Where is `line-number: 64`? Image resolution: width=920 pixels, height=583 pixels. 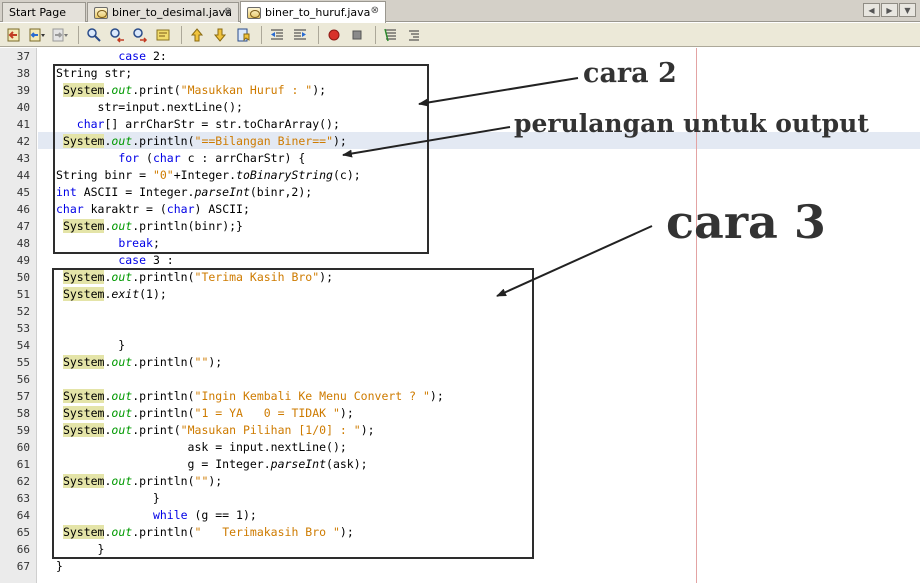 line-number: 64 is located at coordinates (23, 515).